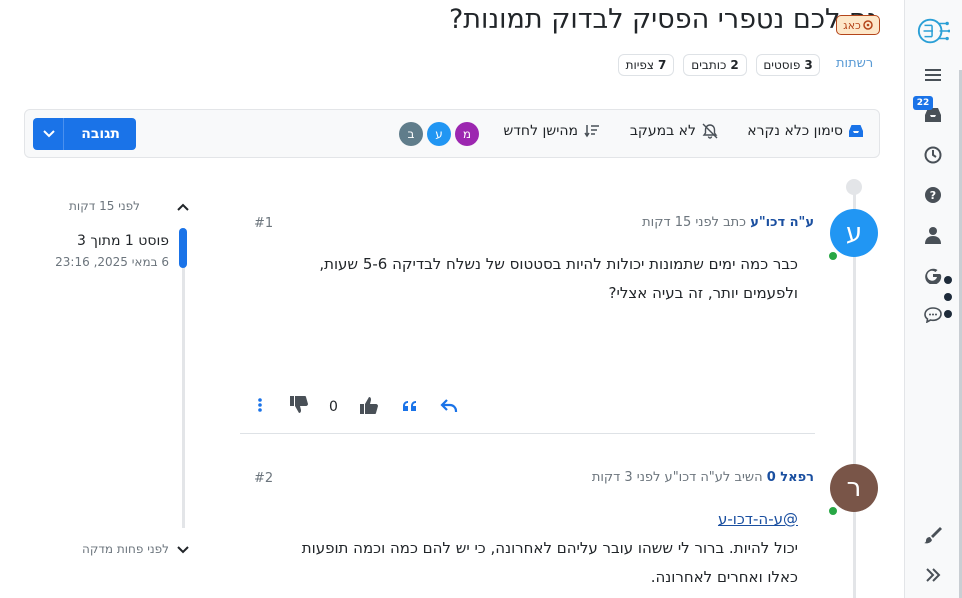  I want to click on post-divider, so click(527, 433).